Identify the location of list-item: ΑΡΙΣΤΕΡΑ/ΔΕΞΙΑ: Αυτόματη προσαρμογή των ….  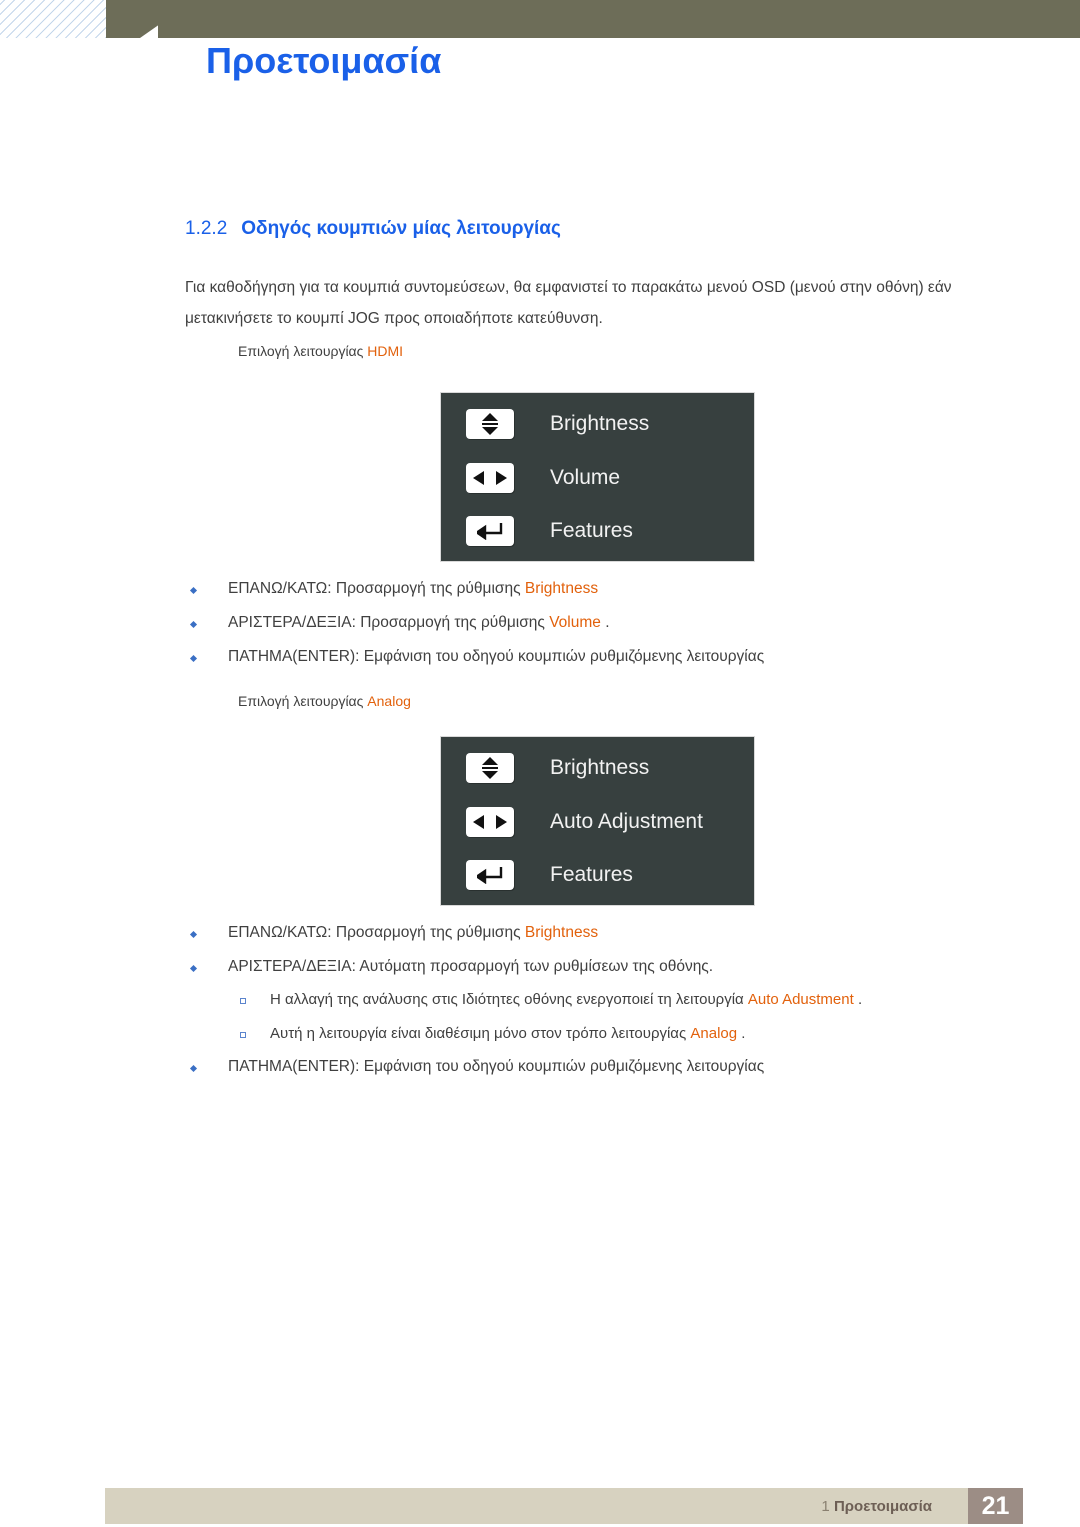
(451, 967).